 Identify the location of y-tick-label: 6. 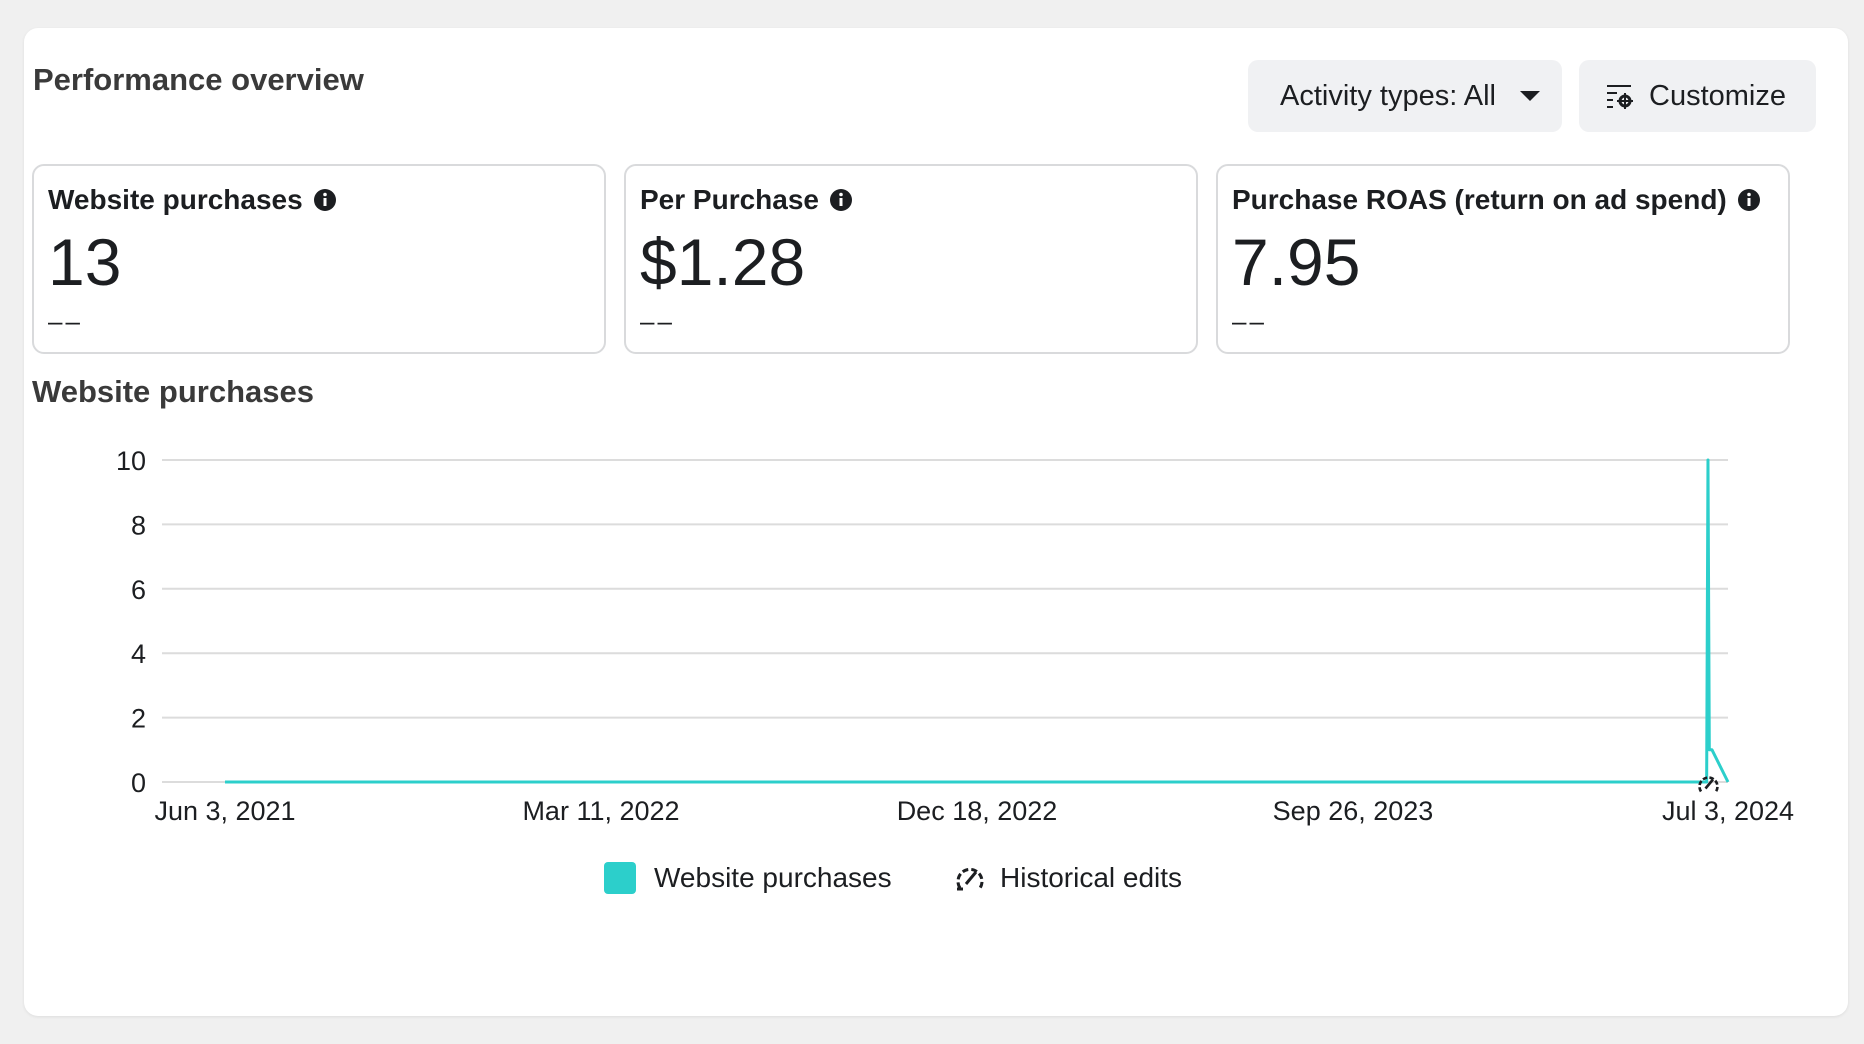
(138, 590).